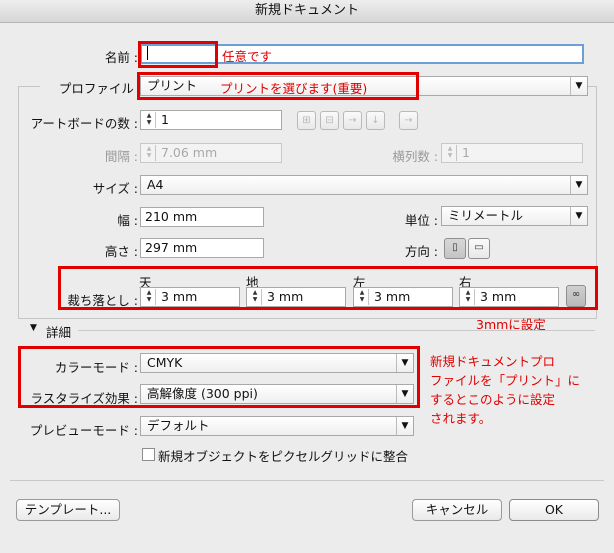  What do you see at coordinates (306, 120) in the screenshot?
I see `grid-by-row-icon: ⊞` at bounding box center [306, 120].